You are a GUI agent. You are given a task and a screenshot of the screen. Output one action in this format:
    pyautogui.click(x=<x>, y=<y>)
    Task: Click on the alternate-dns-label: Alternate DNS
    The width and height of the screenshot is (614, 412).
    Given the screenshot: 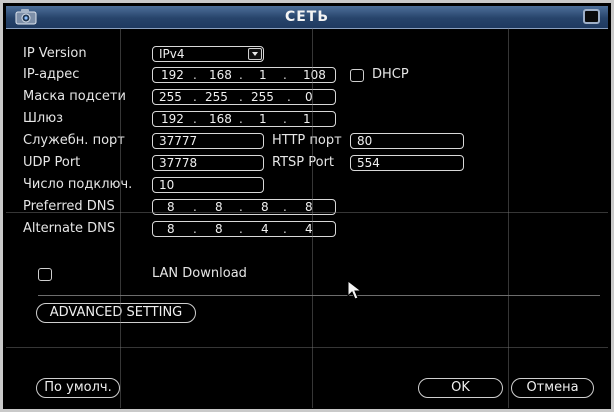 What is the action you would take?
    pyautogui.click(x=69, y=228)
    